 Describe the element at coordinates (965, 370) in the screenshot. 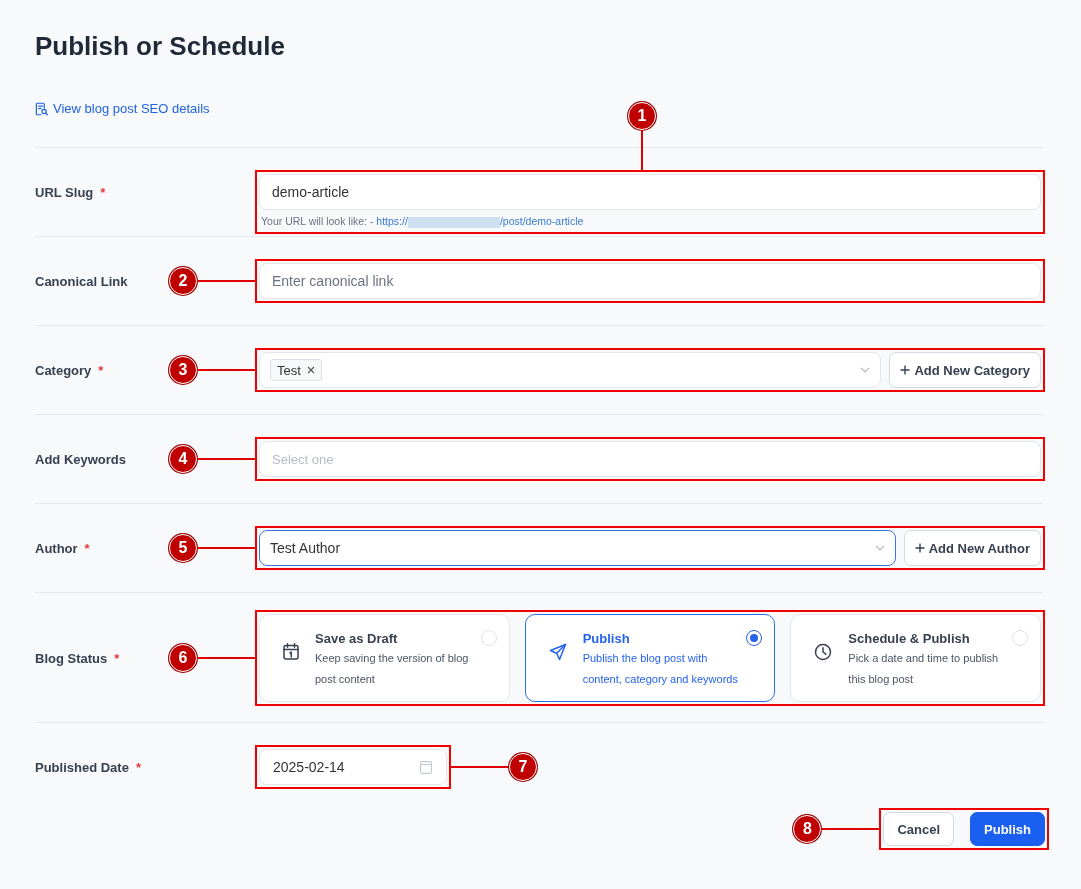

I see `add-new-button: Add New Category` at that location.